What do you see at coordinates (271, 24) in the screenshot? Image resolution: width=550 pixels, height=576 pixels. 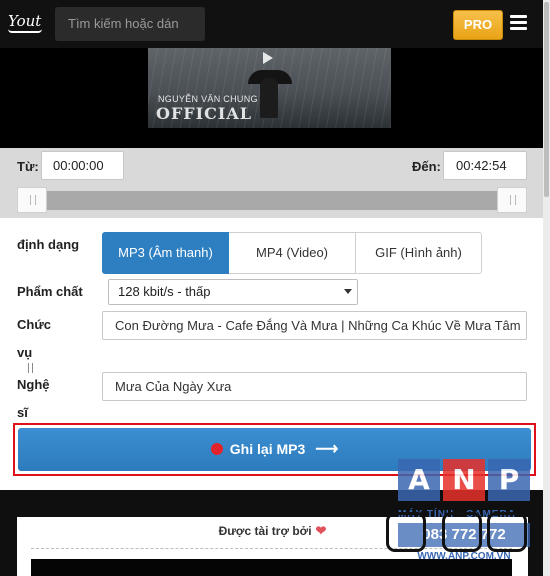 I see `top-bar: Yout Tìm kiếm hoặc dán PRO` at bounding box center [271, 24].